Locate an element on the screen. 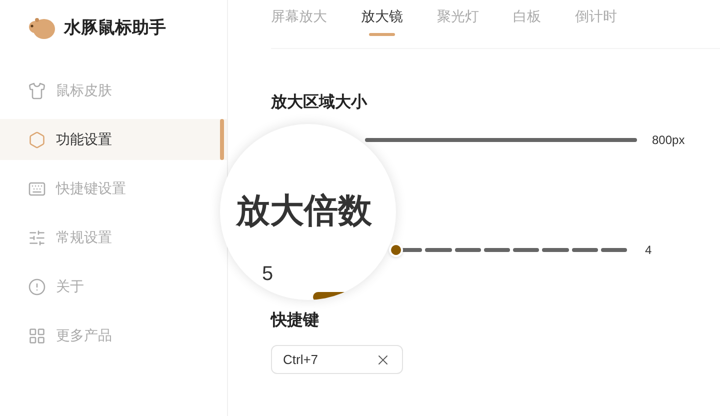 Image resolution: width=720 pixels, height=416 pixels. grid-icon is located at coordinates (37, 335).